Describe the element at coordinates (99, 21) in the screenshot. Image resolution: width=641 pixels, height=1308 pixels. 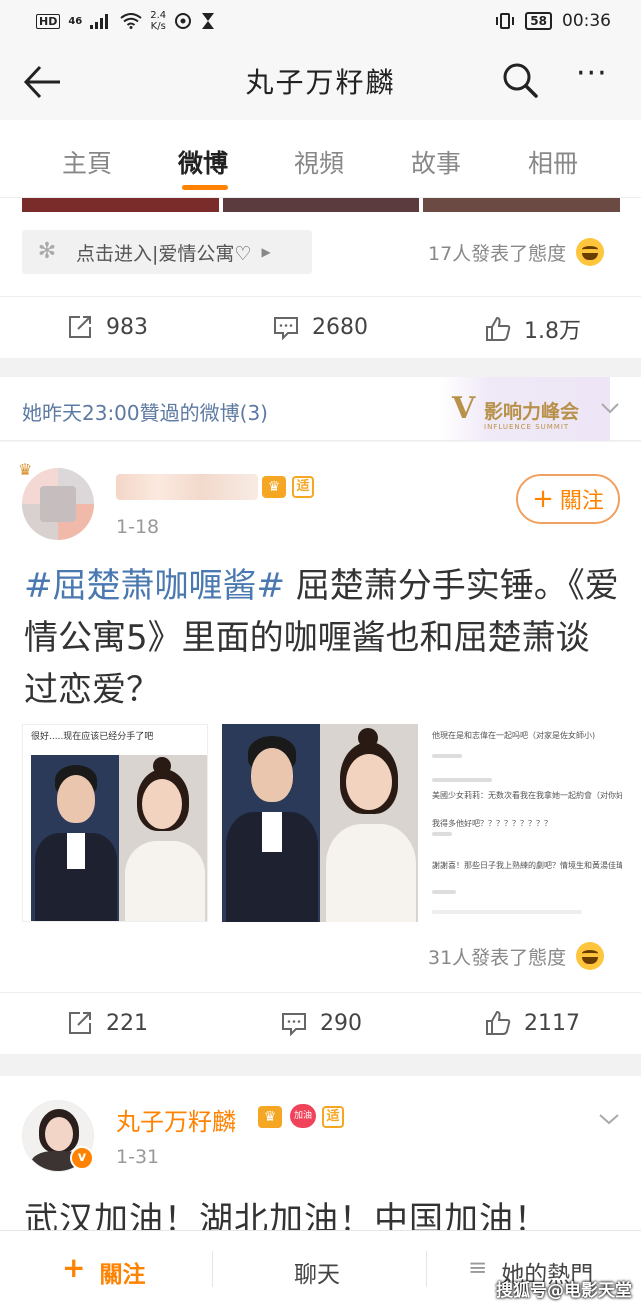
I see `signal-icon` at that location.